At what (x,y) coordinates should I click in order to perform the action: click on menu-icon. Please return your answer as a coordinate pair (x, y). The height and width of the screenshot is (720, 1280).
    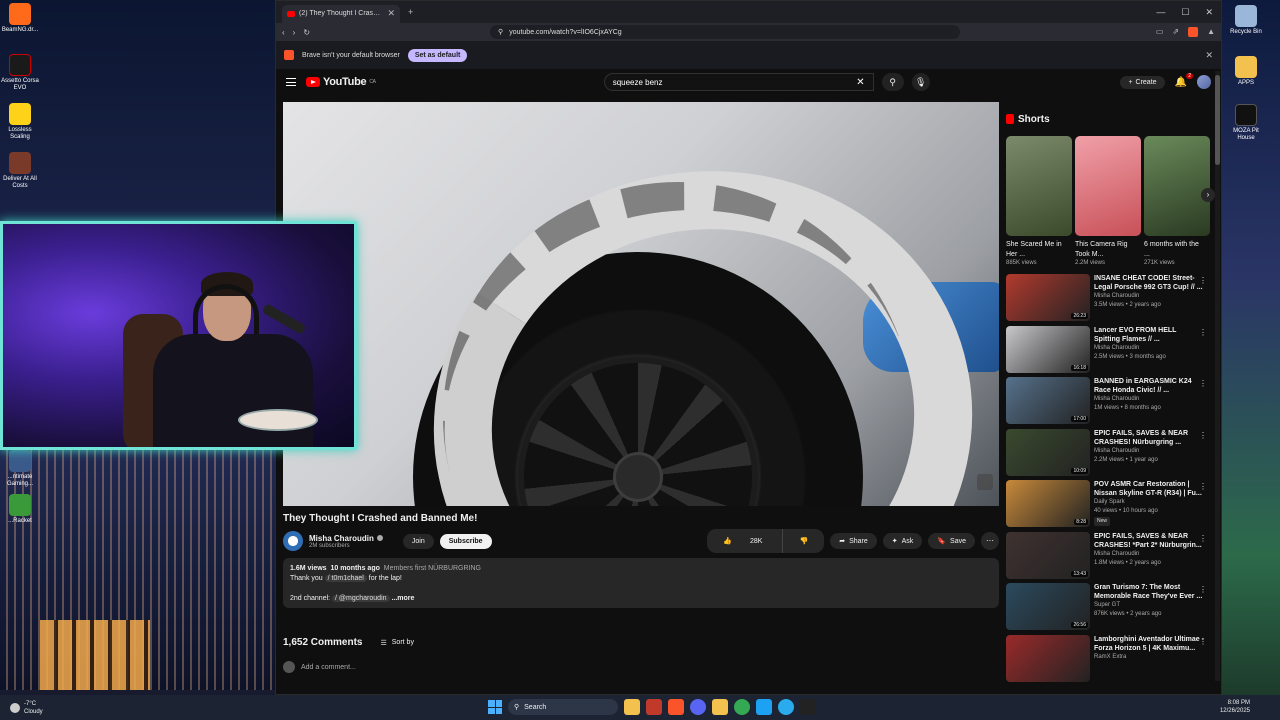
    Looking at the image, I should click on (291, 82).